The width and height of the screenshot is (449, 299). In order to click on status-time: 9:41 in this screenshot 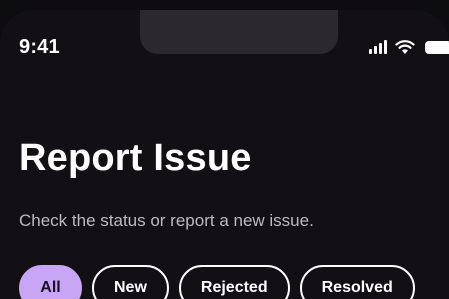, I will do `click(39, 47)`.